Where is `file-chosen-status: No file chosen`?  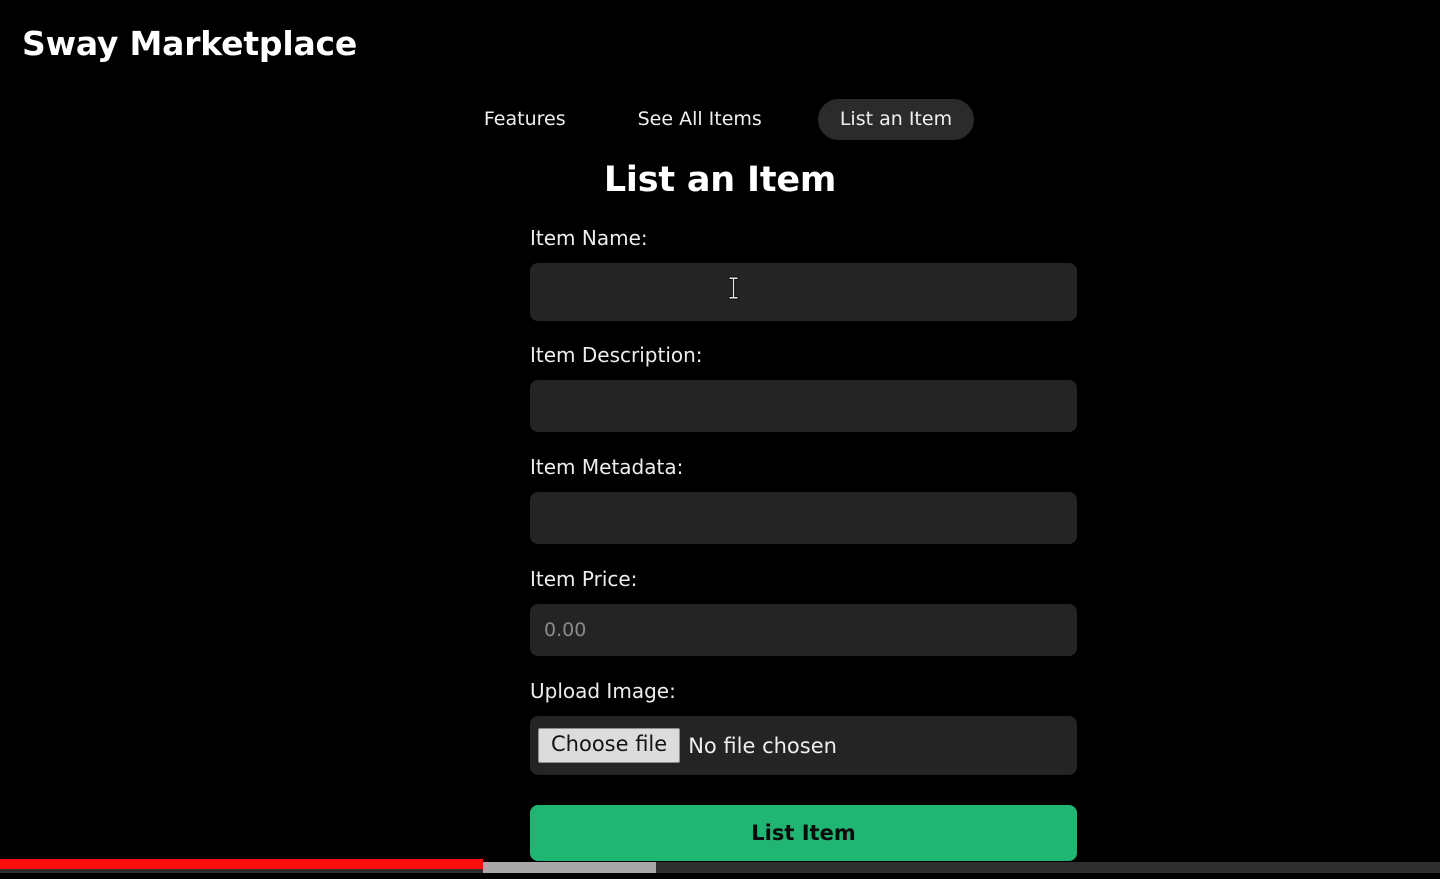 file-chosen-status: No file chosen is located at coordinates (762, 745).